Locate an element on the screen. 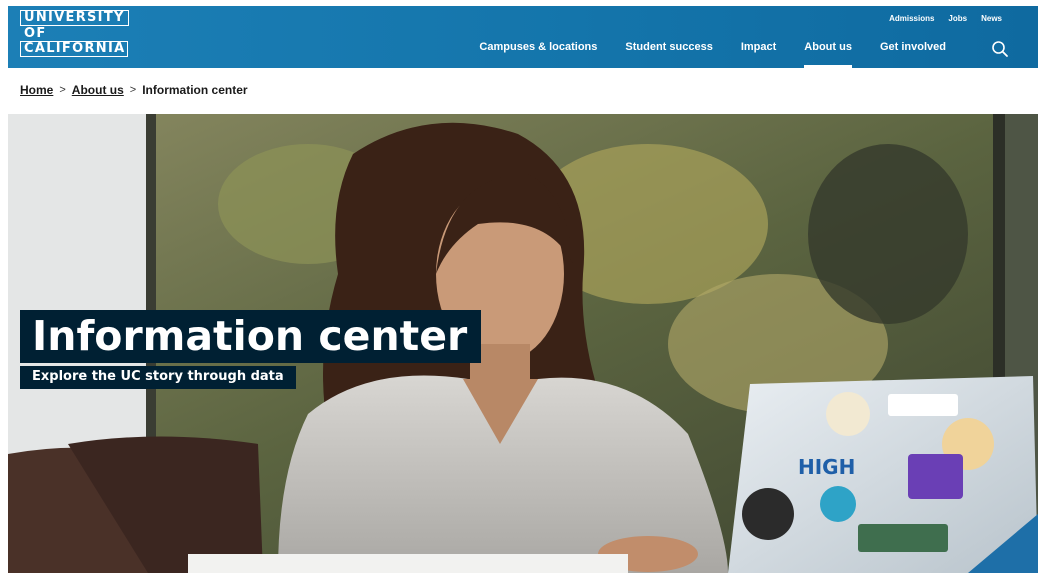  utility-link-jobs: Jobs is located at coordinates (957, 18).